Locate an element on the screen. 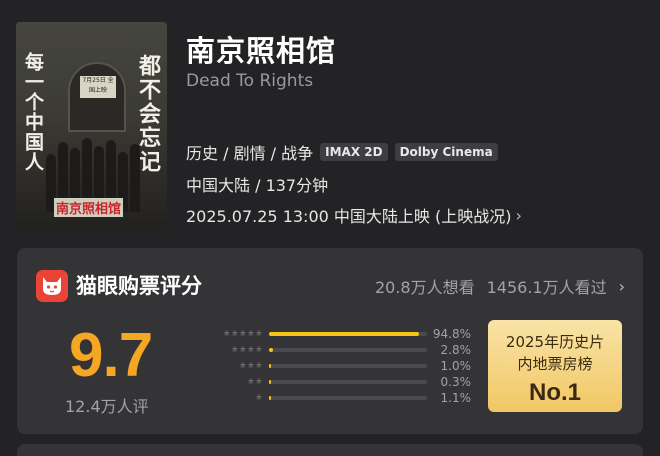  distribution-row: ★★ 0.3% is located at coordinates (336, 382).